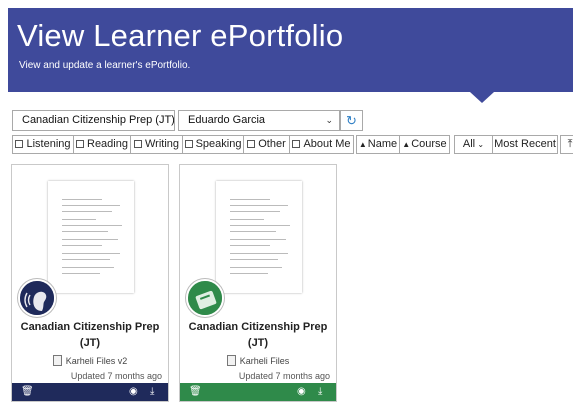  I want to click on filter-listening: Listening, so click(43, 144).